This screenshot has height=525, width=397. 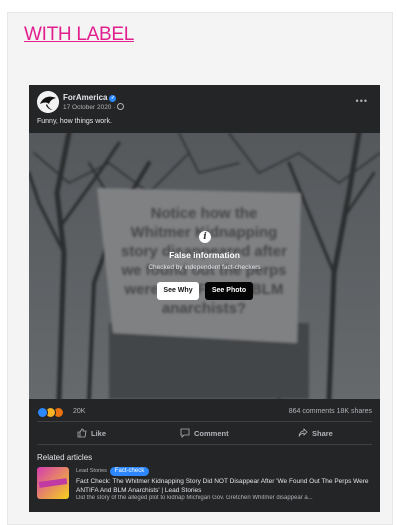 What do you see at coordinates (99, 433) in the screenshot?
I see `like-label: Like` at bounding box center [99, 433].